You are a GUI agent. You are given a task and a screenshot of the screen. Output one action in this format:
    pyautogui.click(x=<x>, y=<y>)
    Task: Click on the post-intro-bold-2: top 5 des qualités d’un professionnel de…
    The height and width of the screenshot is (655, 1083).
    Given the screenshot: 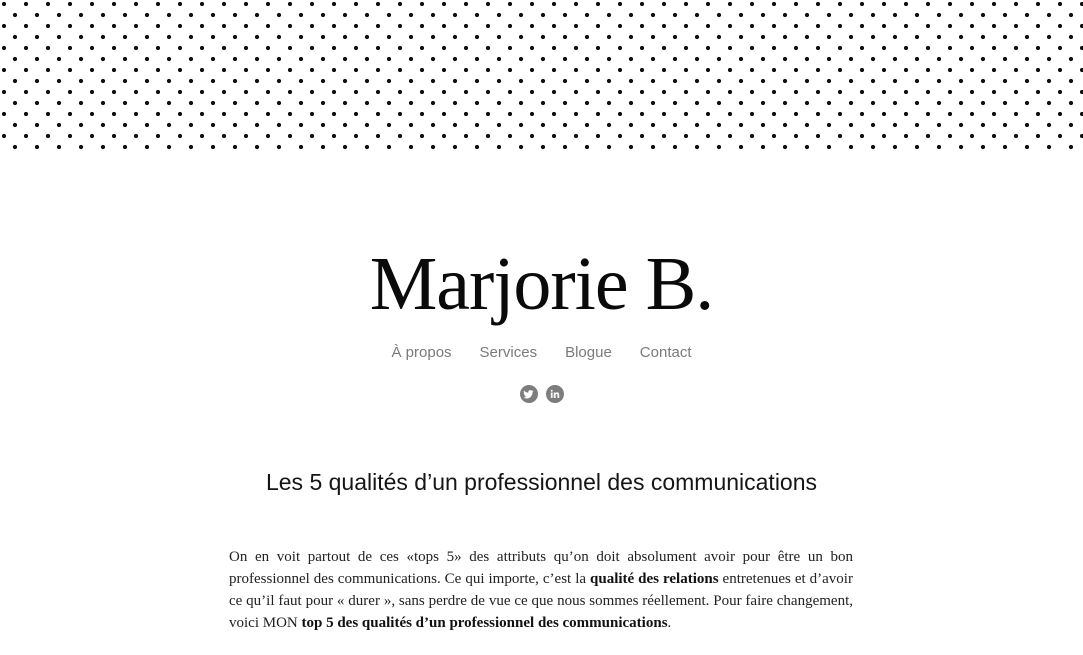 What is the action you would take?
    pyautogui.click(x=484, y=623)
    